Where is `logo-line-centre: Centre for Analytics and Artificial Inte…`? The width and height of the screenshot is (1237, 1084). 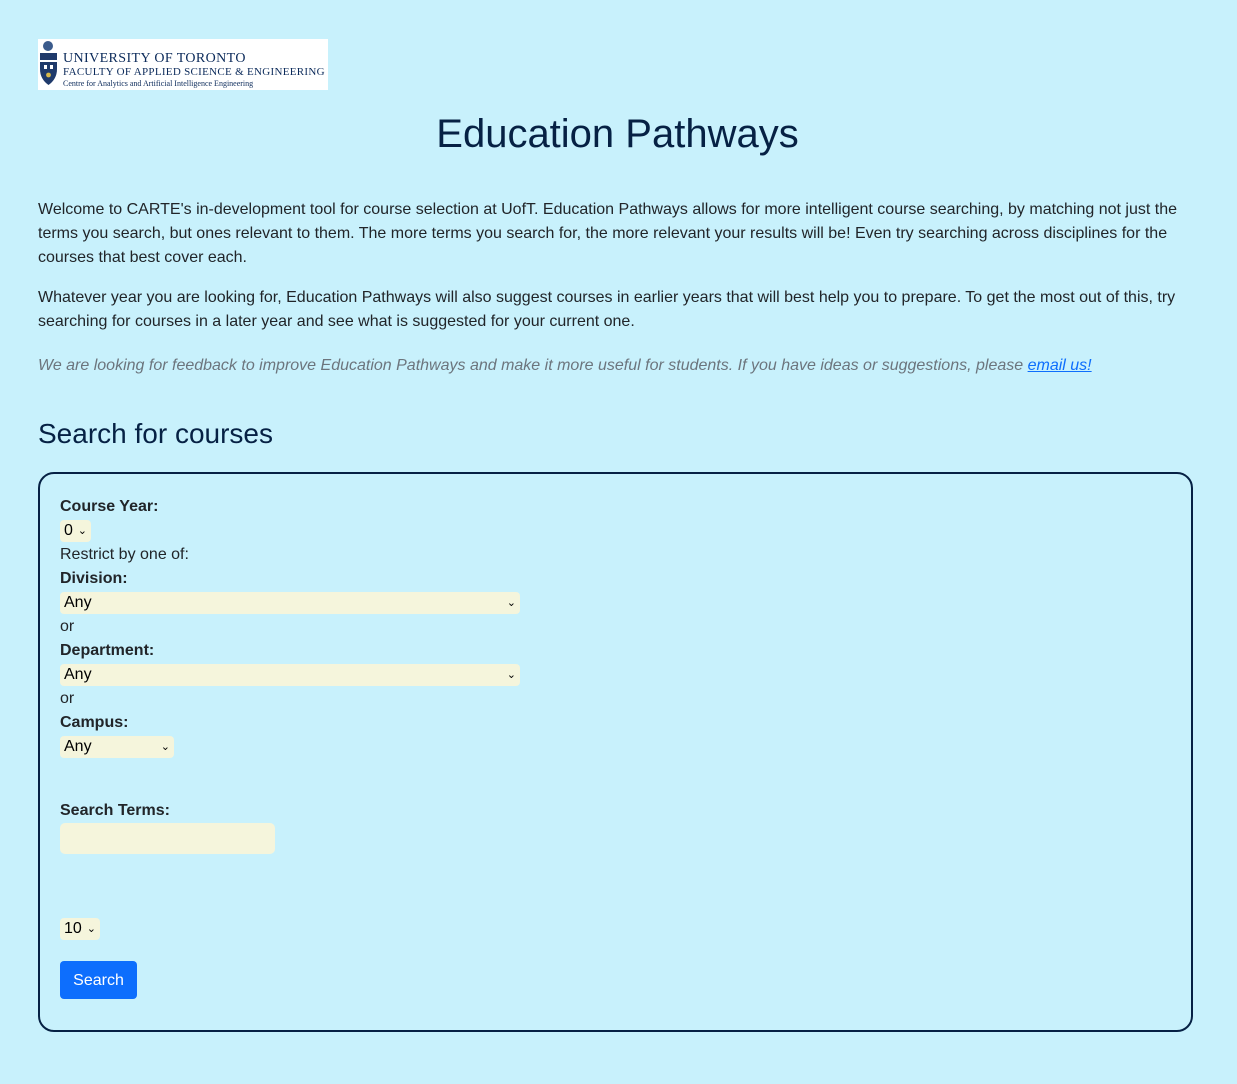
logo-line-centre: Centre for Analytics and Artificial Inte… is located at coordinates (158, 83).